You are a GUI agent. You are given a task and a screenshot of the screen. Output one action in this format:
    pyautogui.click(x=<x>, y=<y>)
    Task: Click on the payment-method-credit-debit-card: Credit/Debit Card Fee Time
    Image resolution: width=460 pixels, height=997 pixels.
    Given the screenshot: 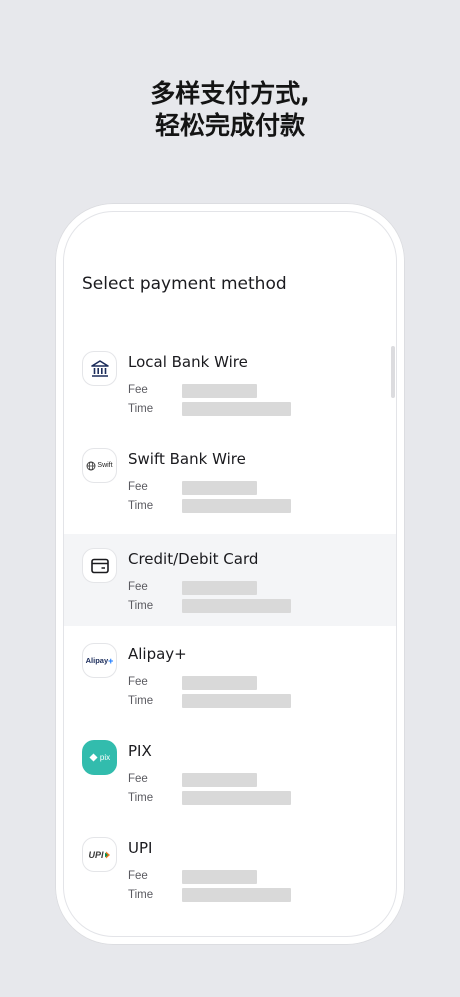 What is the action you would take?
    pyautogui.click(x=230, y=580)
    